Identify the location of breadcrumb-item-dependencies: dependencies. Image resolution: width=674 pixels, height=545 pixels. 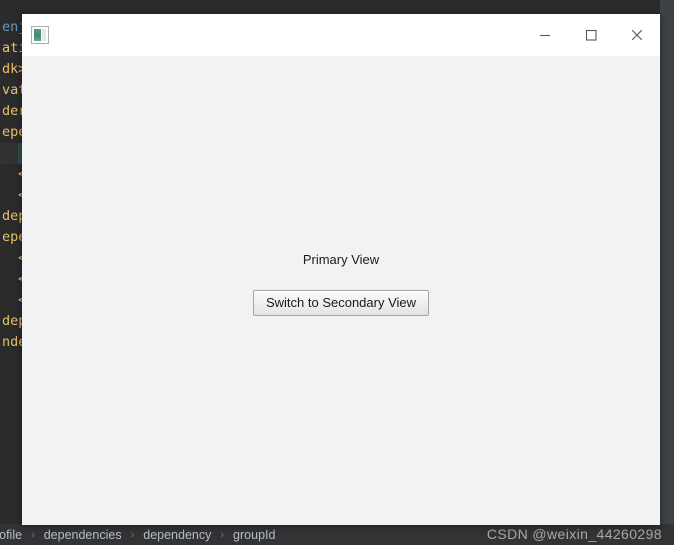
(83, 535).